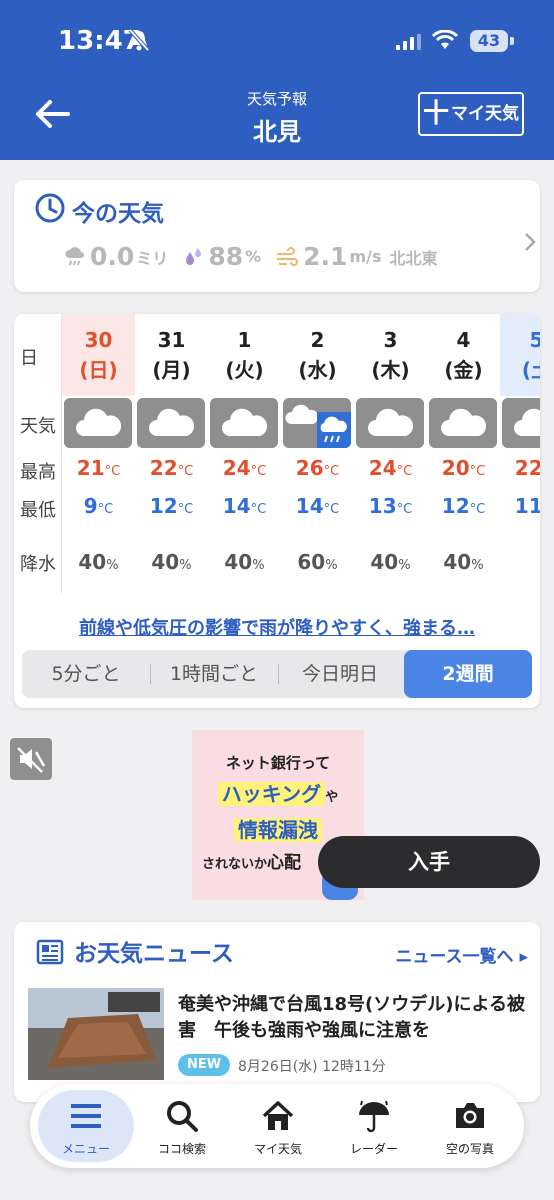 The height and width of the screenshot is (1200, 554). Describe the element at coordinates (98, 506) in the screenshot. I see `forecast-low: 9°C` at that location.